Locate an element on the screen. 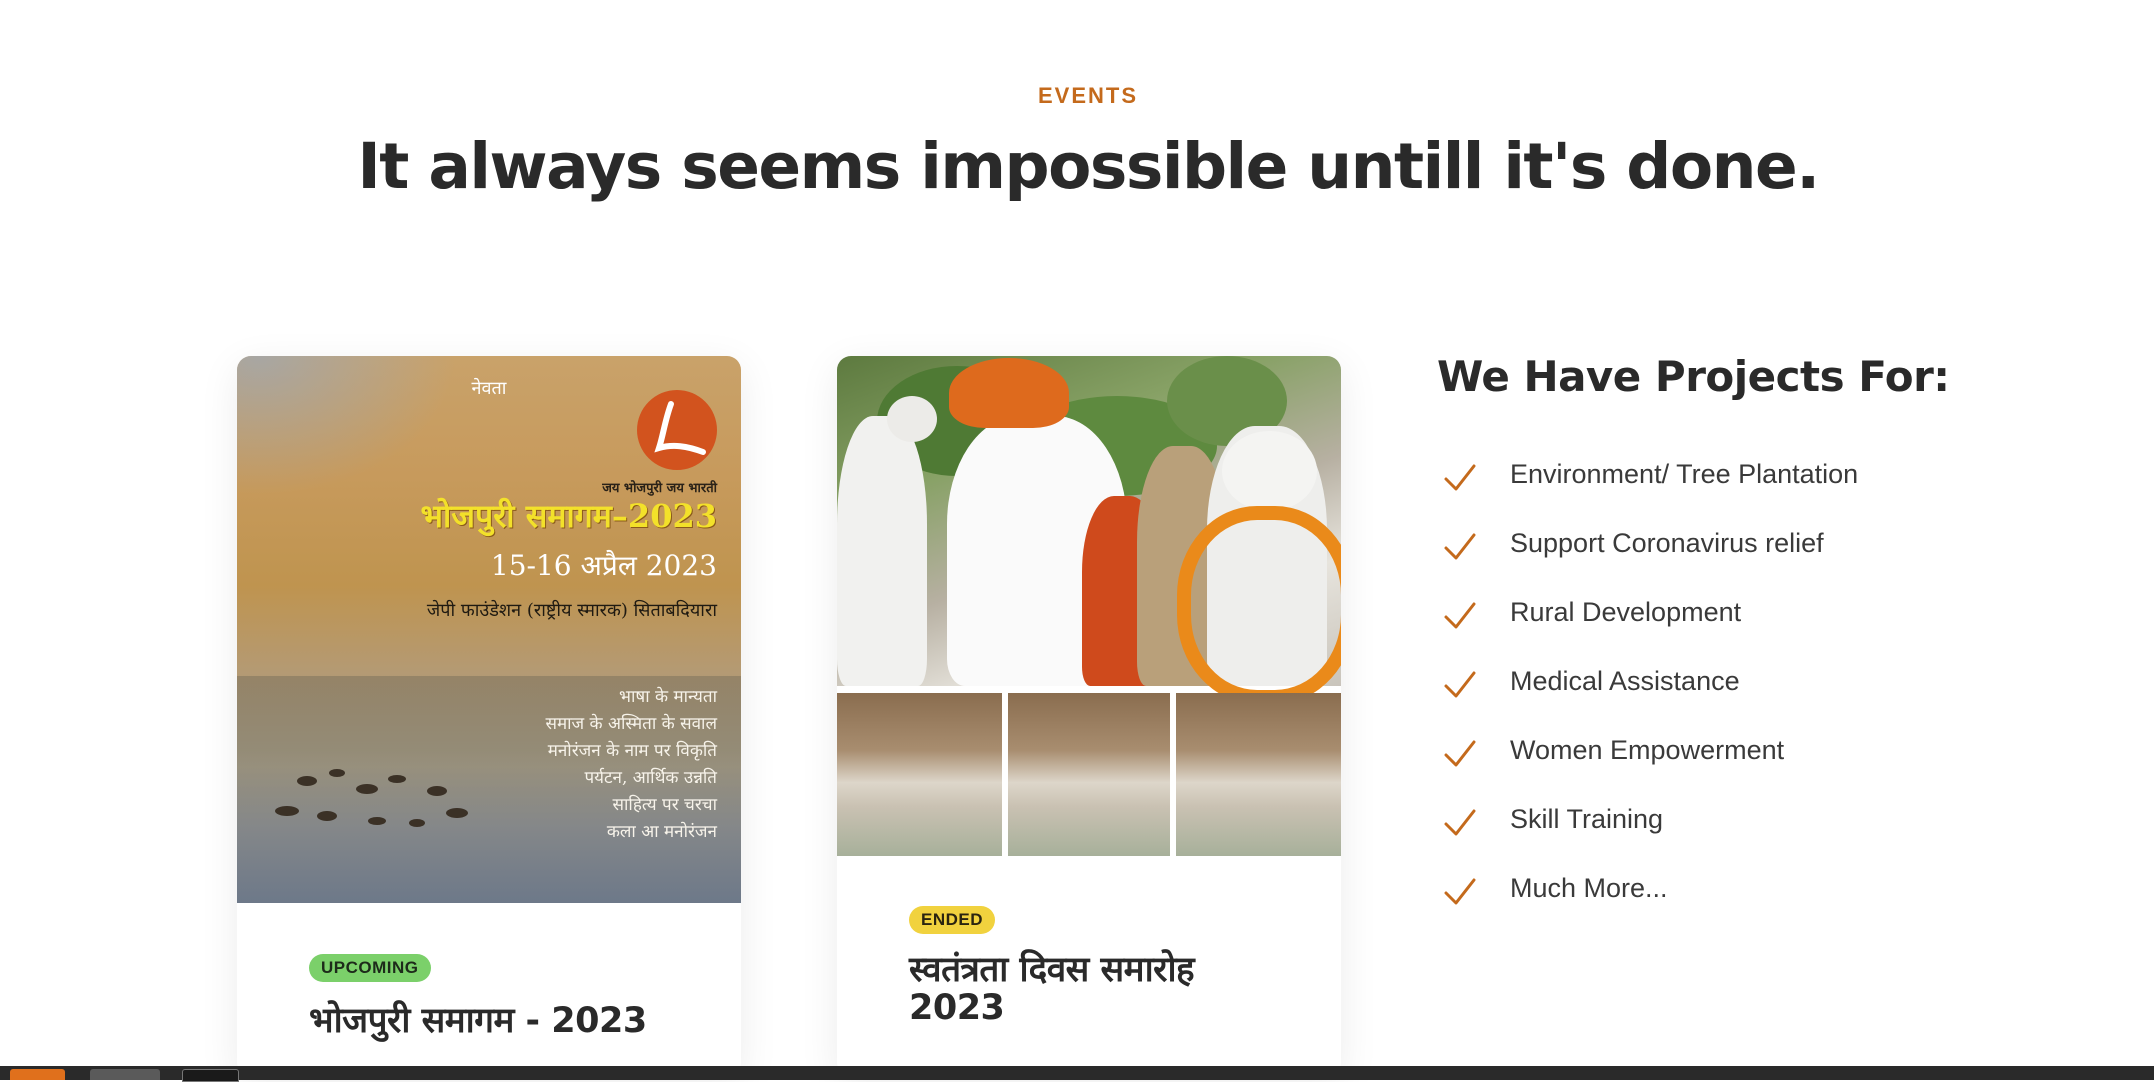 This screenshot has height=1082, width=2154. project-label: Environment/ Tree Plantation is located at coordinates (1684, 474).